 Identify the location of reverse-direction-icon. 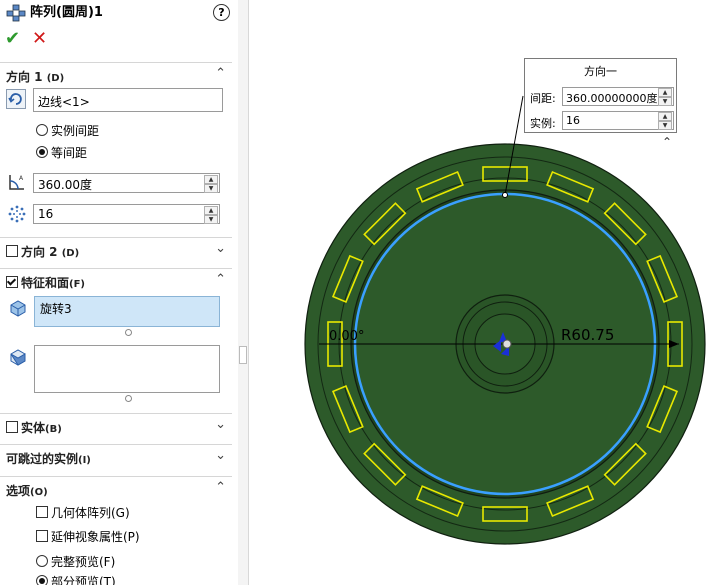
(16, 99).